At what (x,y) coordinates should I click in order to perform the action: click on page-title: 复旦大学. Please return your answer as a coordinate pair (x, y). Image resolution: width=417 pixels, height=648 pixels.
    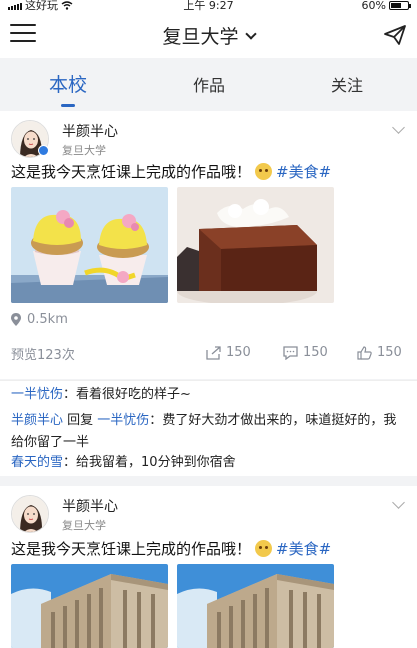
    Looking at the image, I should click on (200, 37).